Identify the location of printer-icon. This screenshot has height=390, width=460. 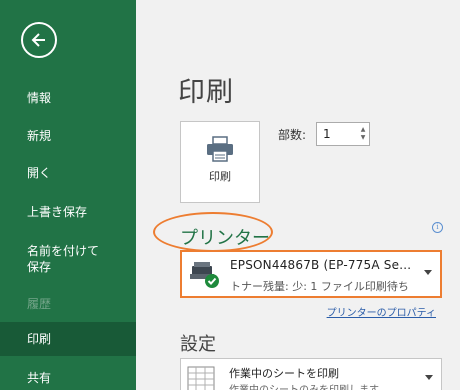
(220, 149).